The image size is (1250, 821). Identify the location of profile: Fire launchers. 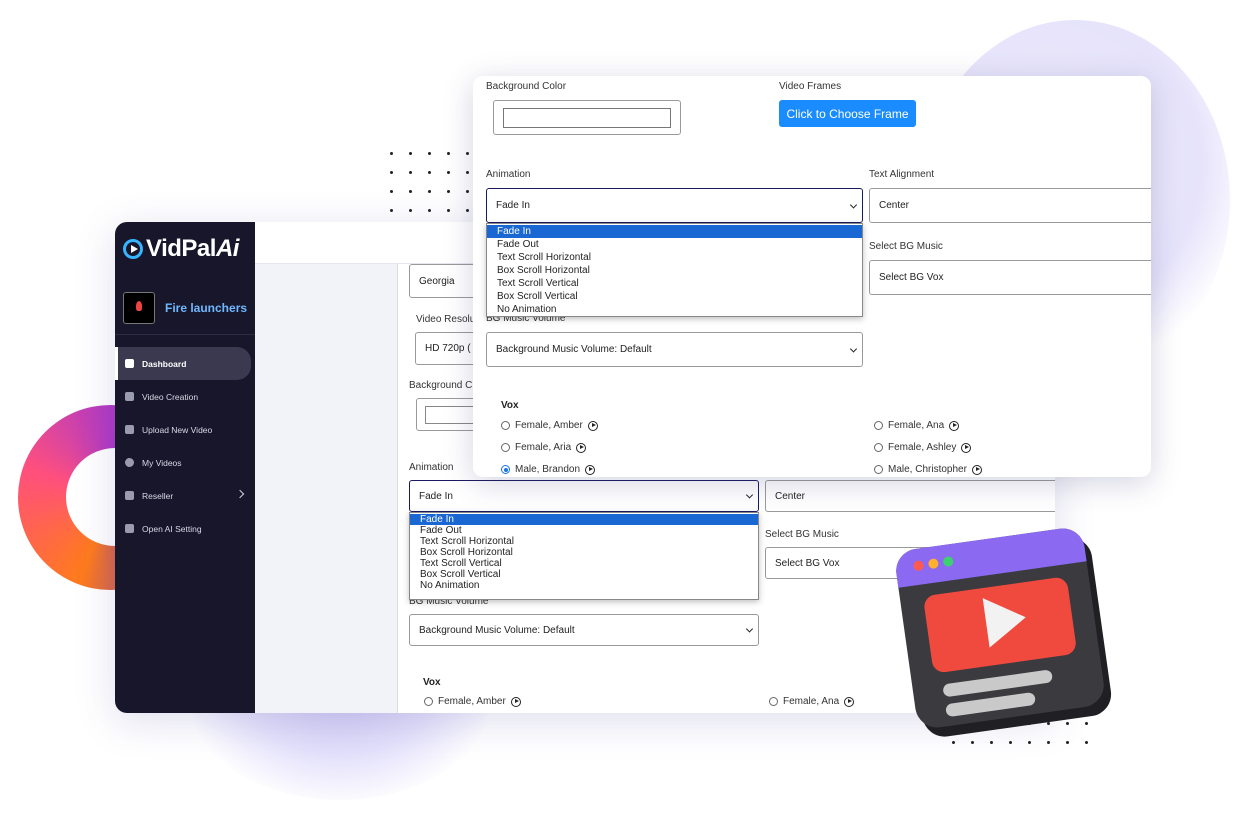
(186, 308).